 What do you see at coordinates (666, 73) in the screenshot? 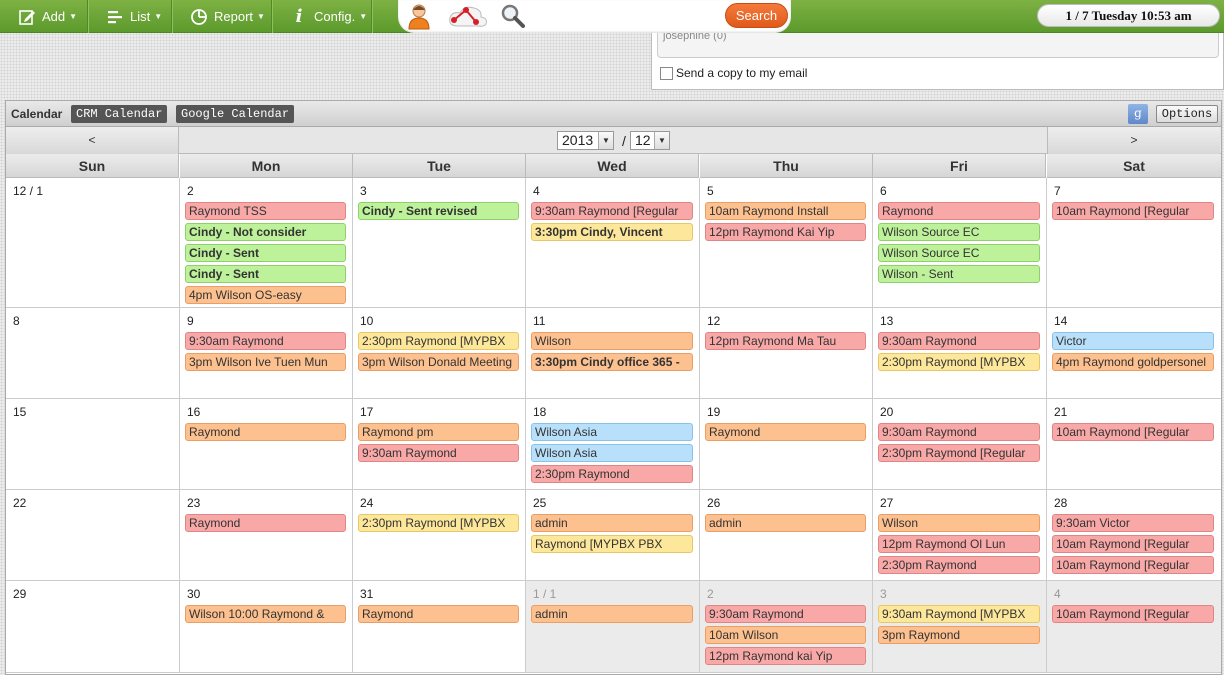
I see `send-copy-checkbox` at bounding box center [666, 73].